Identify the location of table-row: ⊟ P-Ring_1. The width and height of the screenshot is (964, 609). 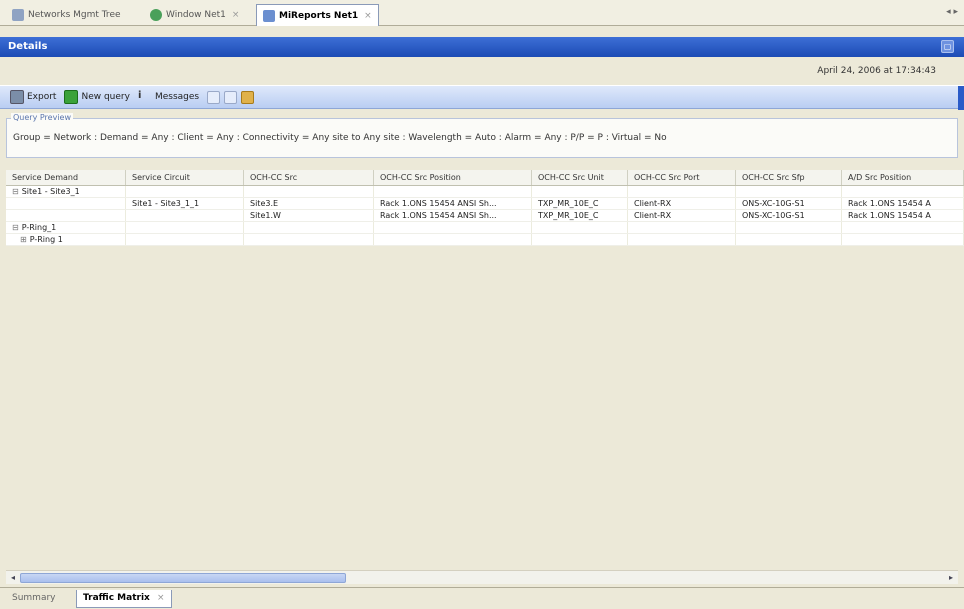
(485, 228).